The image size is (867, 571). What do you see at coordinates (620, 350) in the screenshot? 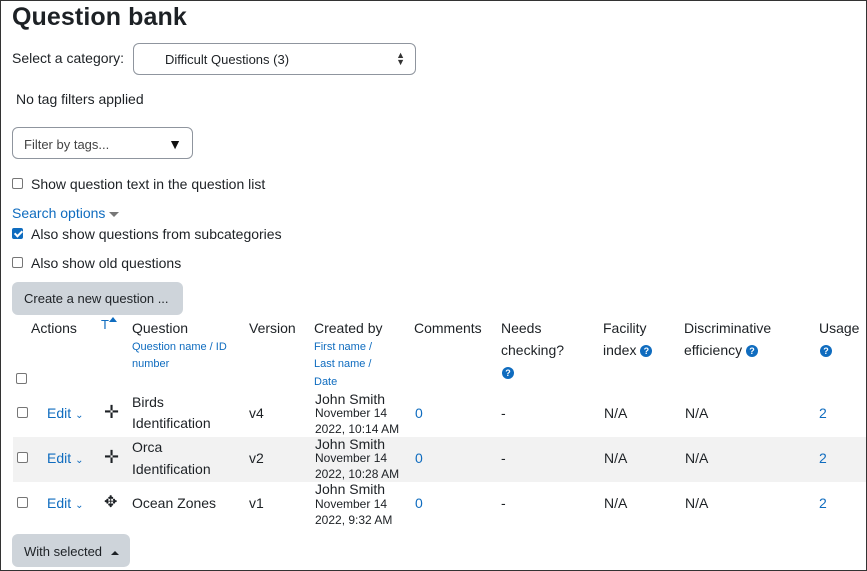
I see `col-facility-line2-label: index` at bounding box center [620, 350].